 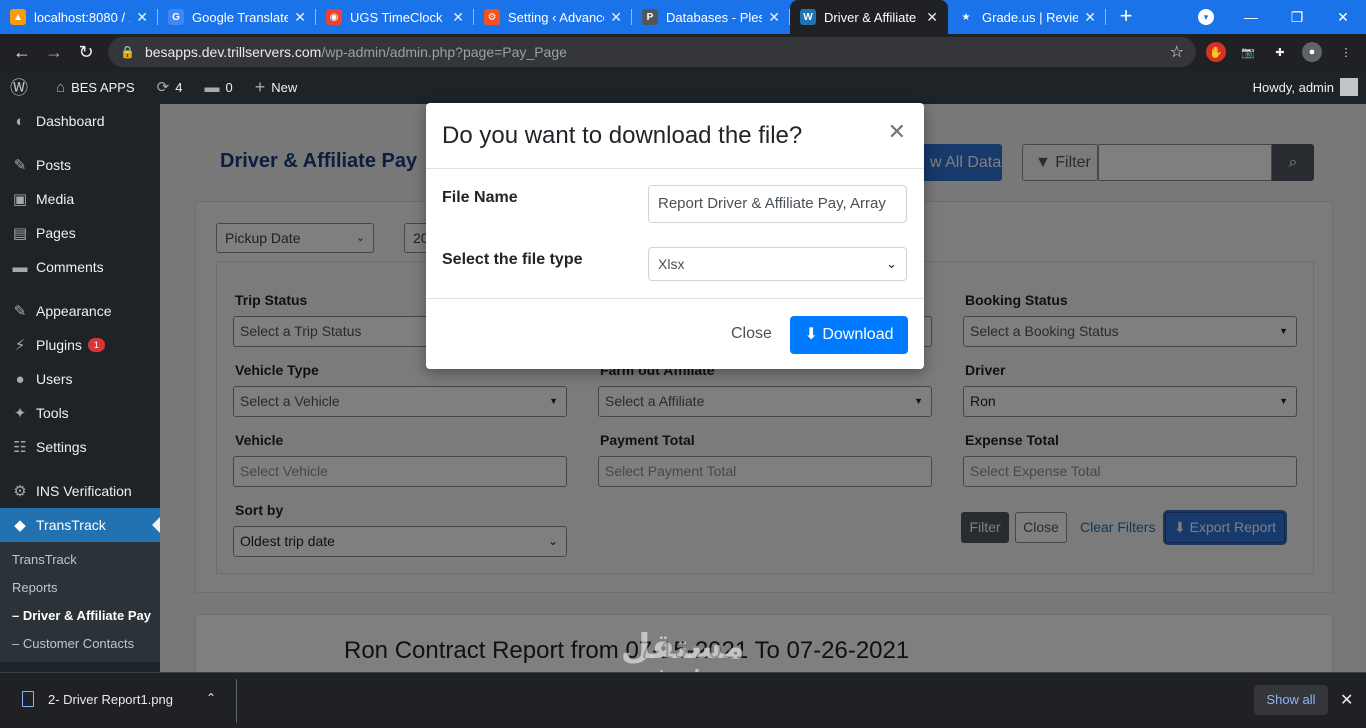 I want to click on sidebar-item-appearance: ✎ Appearance, so click(x=80, y=311).